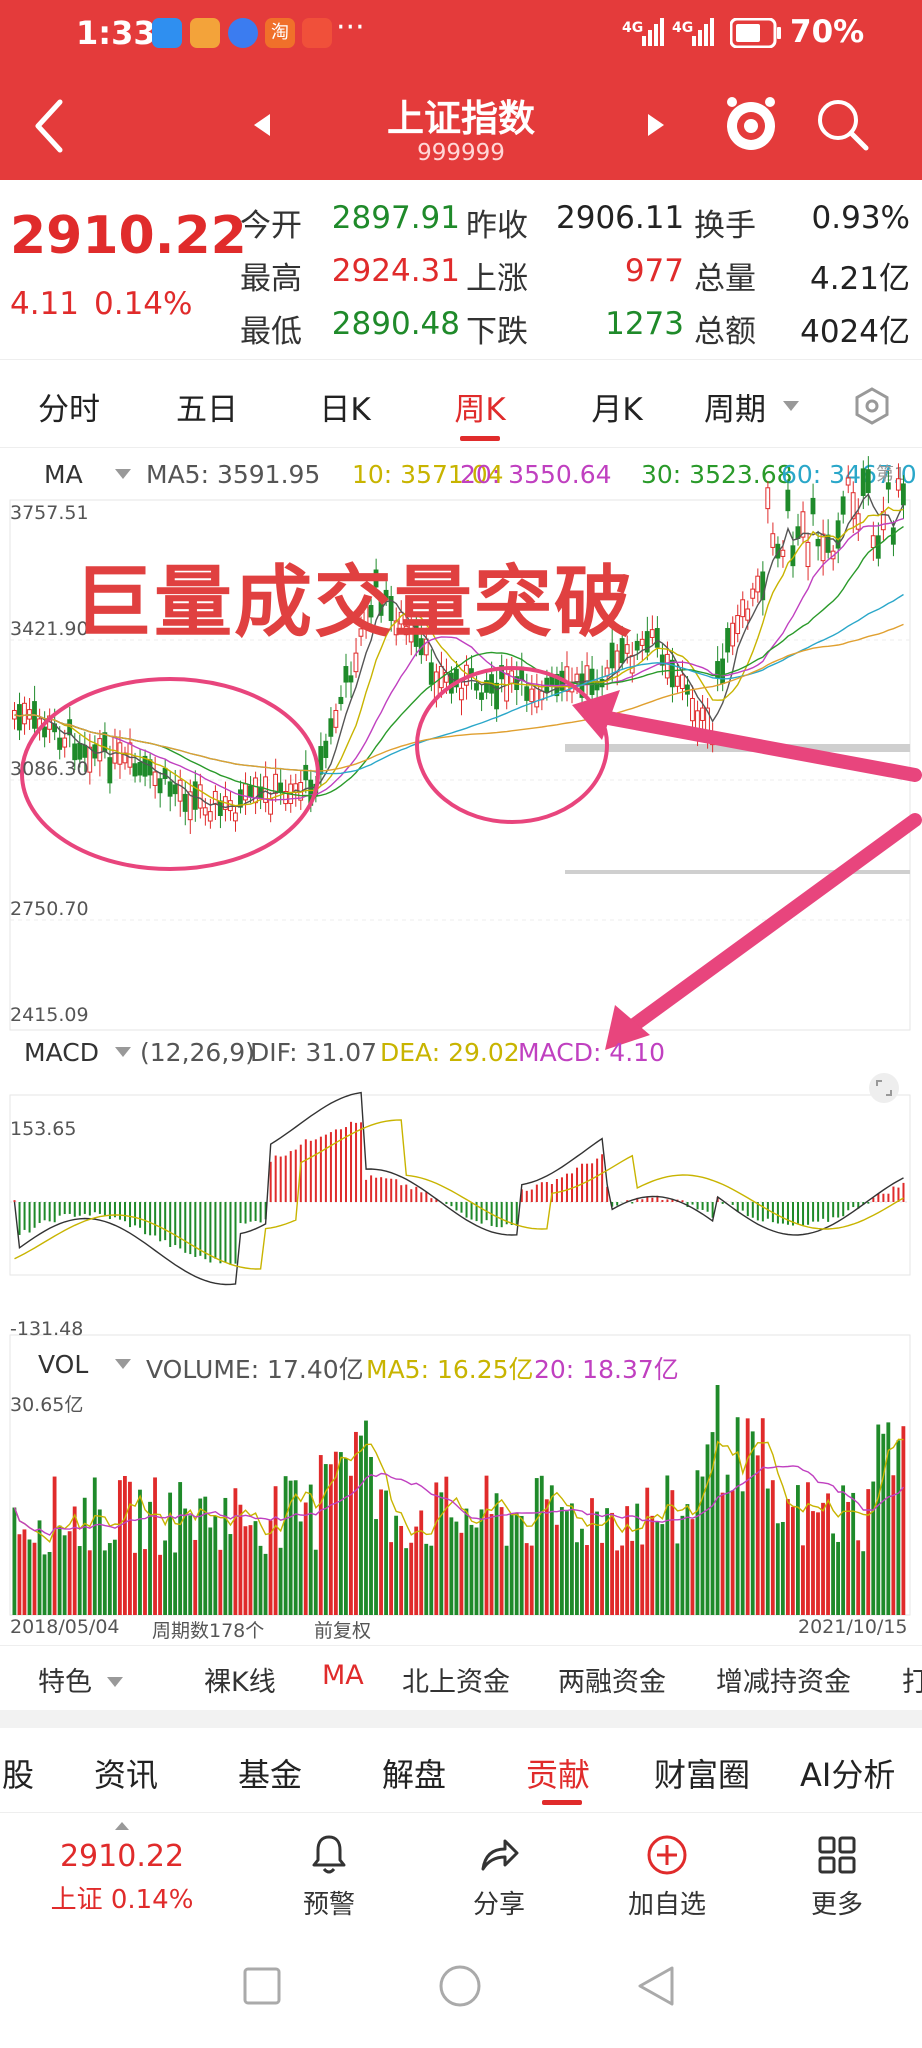 The width and height of the screenshot is (922, 2048). I want to click on period-tabs: 分时 五日 日K 周K 月K 周期, so click(461, 405).